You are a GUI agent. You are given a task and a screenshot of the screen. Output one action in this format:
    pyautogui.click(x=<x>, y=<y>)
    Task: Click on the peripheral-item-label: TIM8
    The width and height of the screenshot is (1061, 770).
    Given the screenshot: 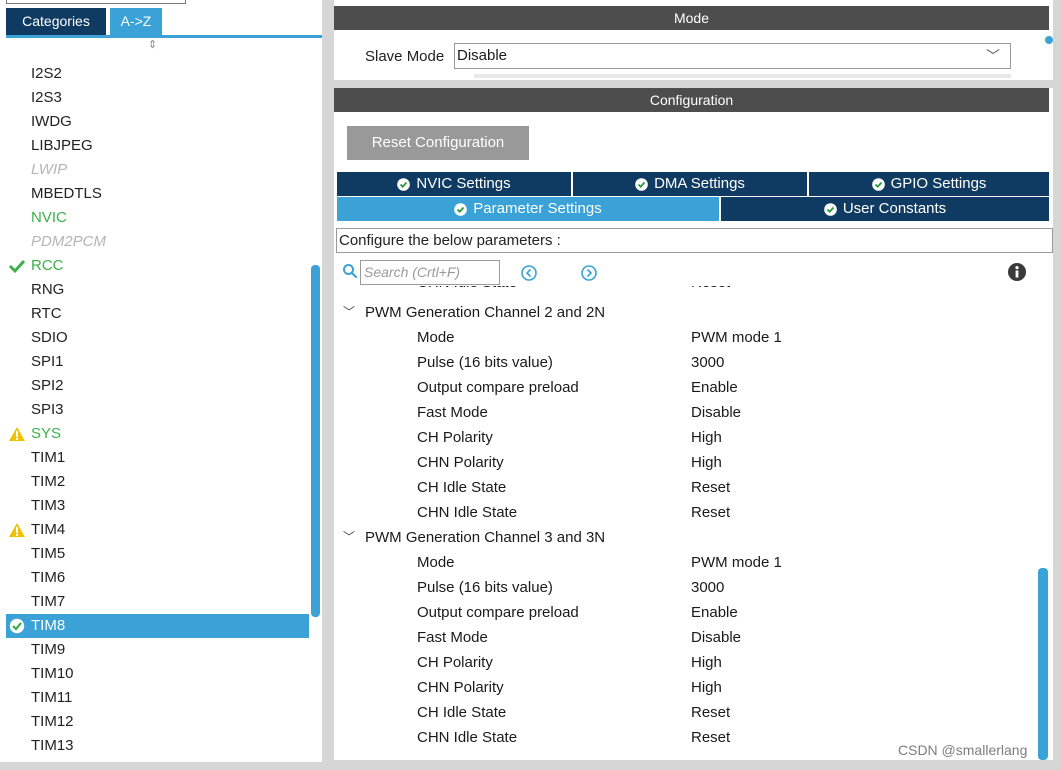 What is the action you would take?
    pyautogui.click(x=48, y=625)
    